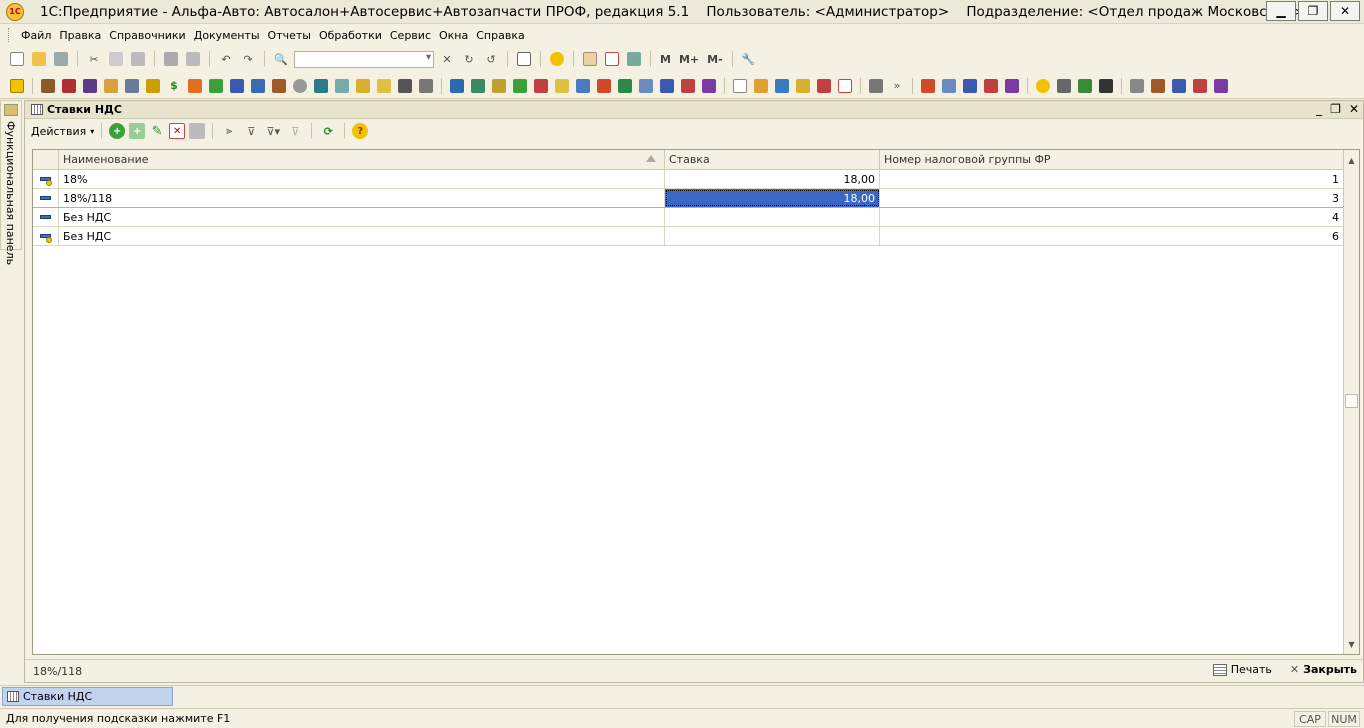  I want to click on table-row: Без НДС 4, so click(696, 217).